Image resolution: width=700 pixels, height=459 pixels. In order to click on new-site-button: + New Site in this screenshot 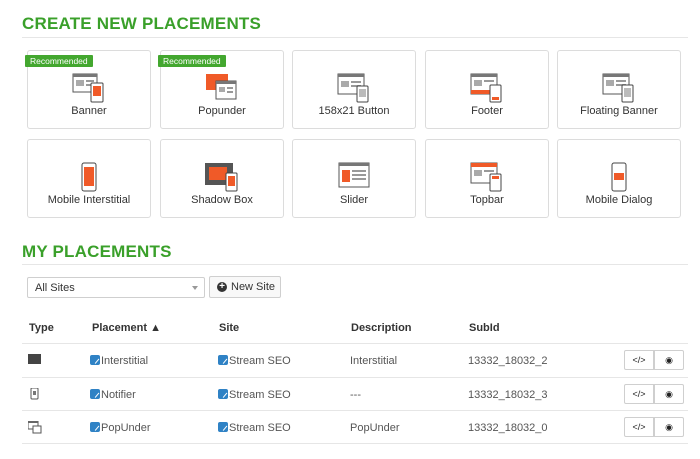, I will do `click(245, 287)`.